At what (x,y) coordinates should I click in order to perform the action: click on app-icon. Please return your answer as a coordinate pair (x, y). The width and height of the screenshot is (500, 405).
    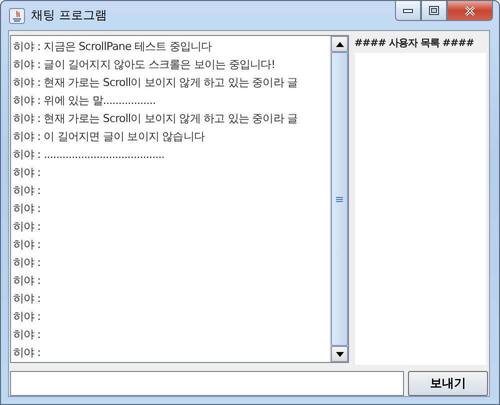
    Looking at the image, I should click on (17, 16).